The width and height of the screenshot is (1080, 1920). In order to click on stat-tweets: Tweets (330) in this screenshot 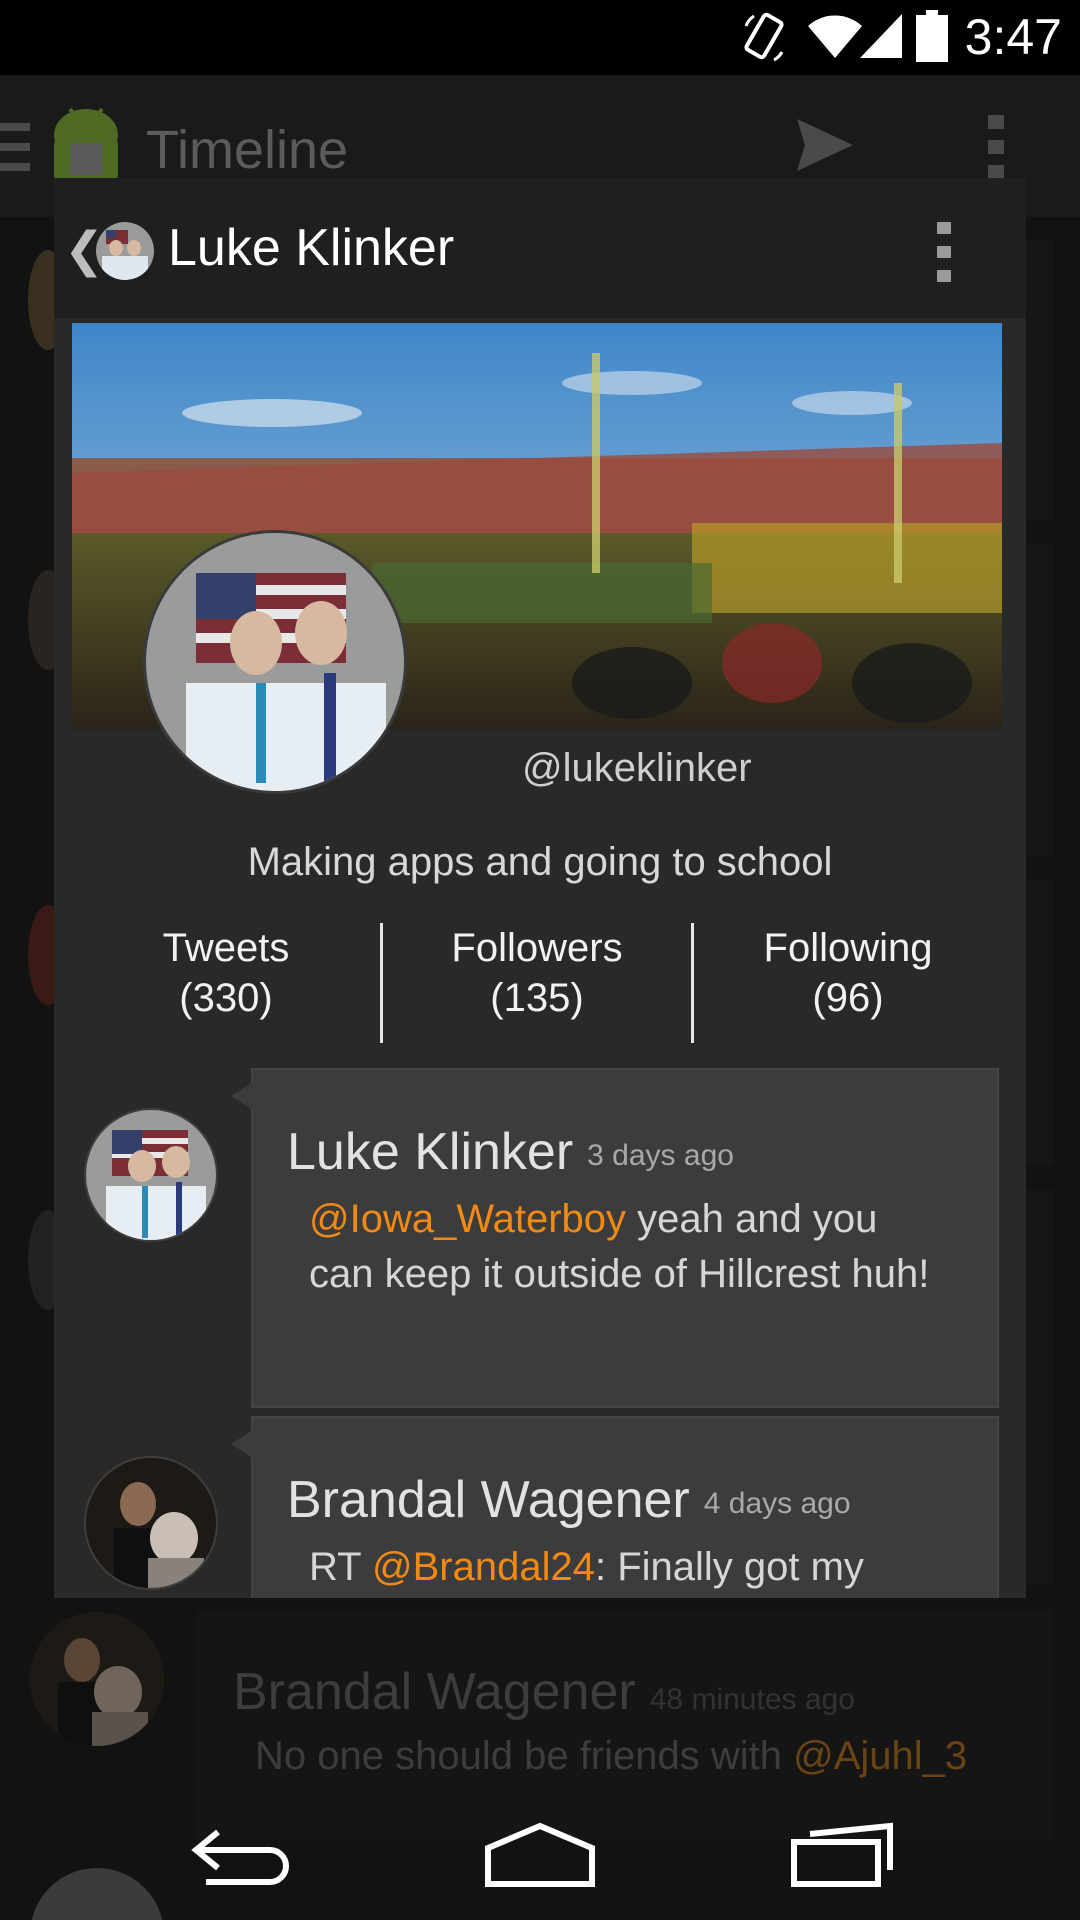, I will do `click(226, 973)`.